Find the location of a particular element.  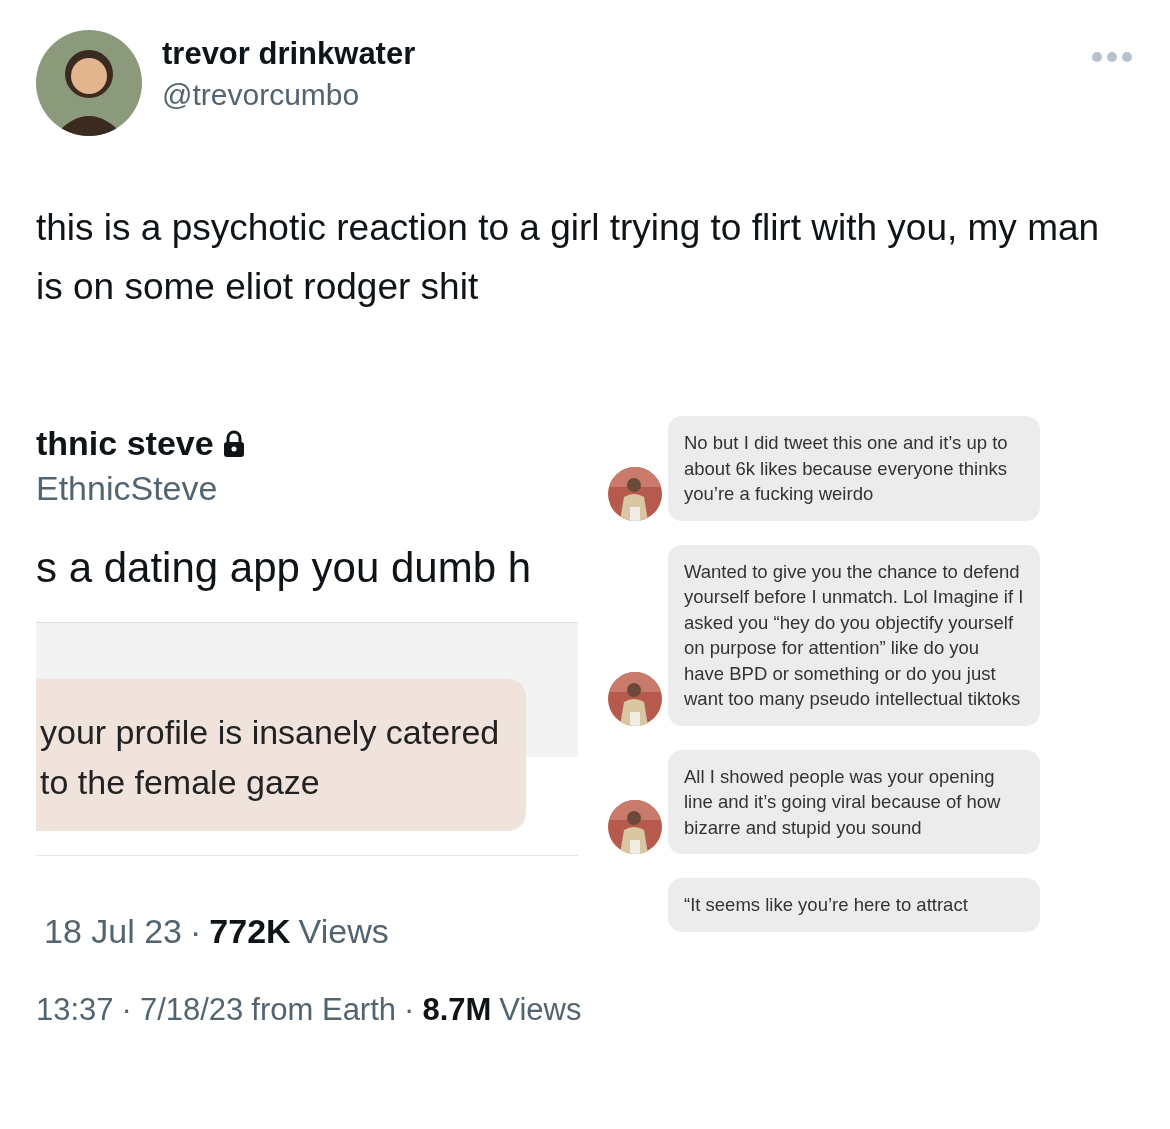

tweet-source: from Earth is located at coordinates (324, 1010).